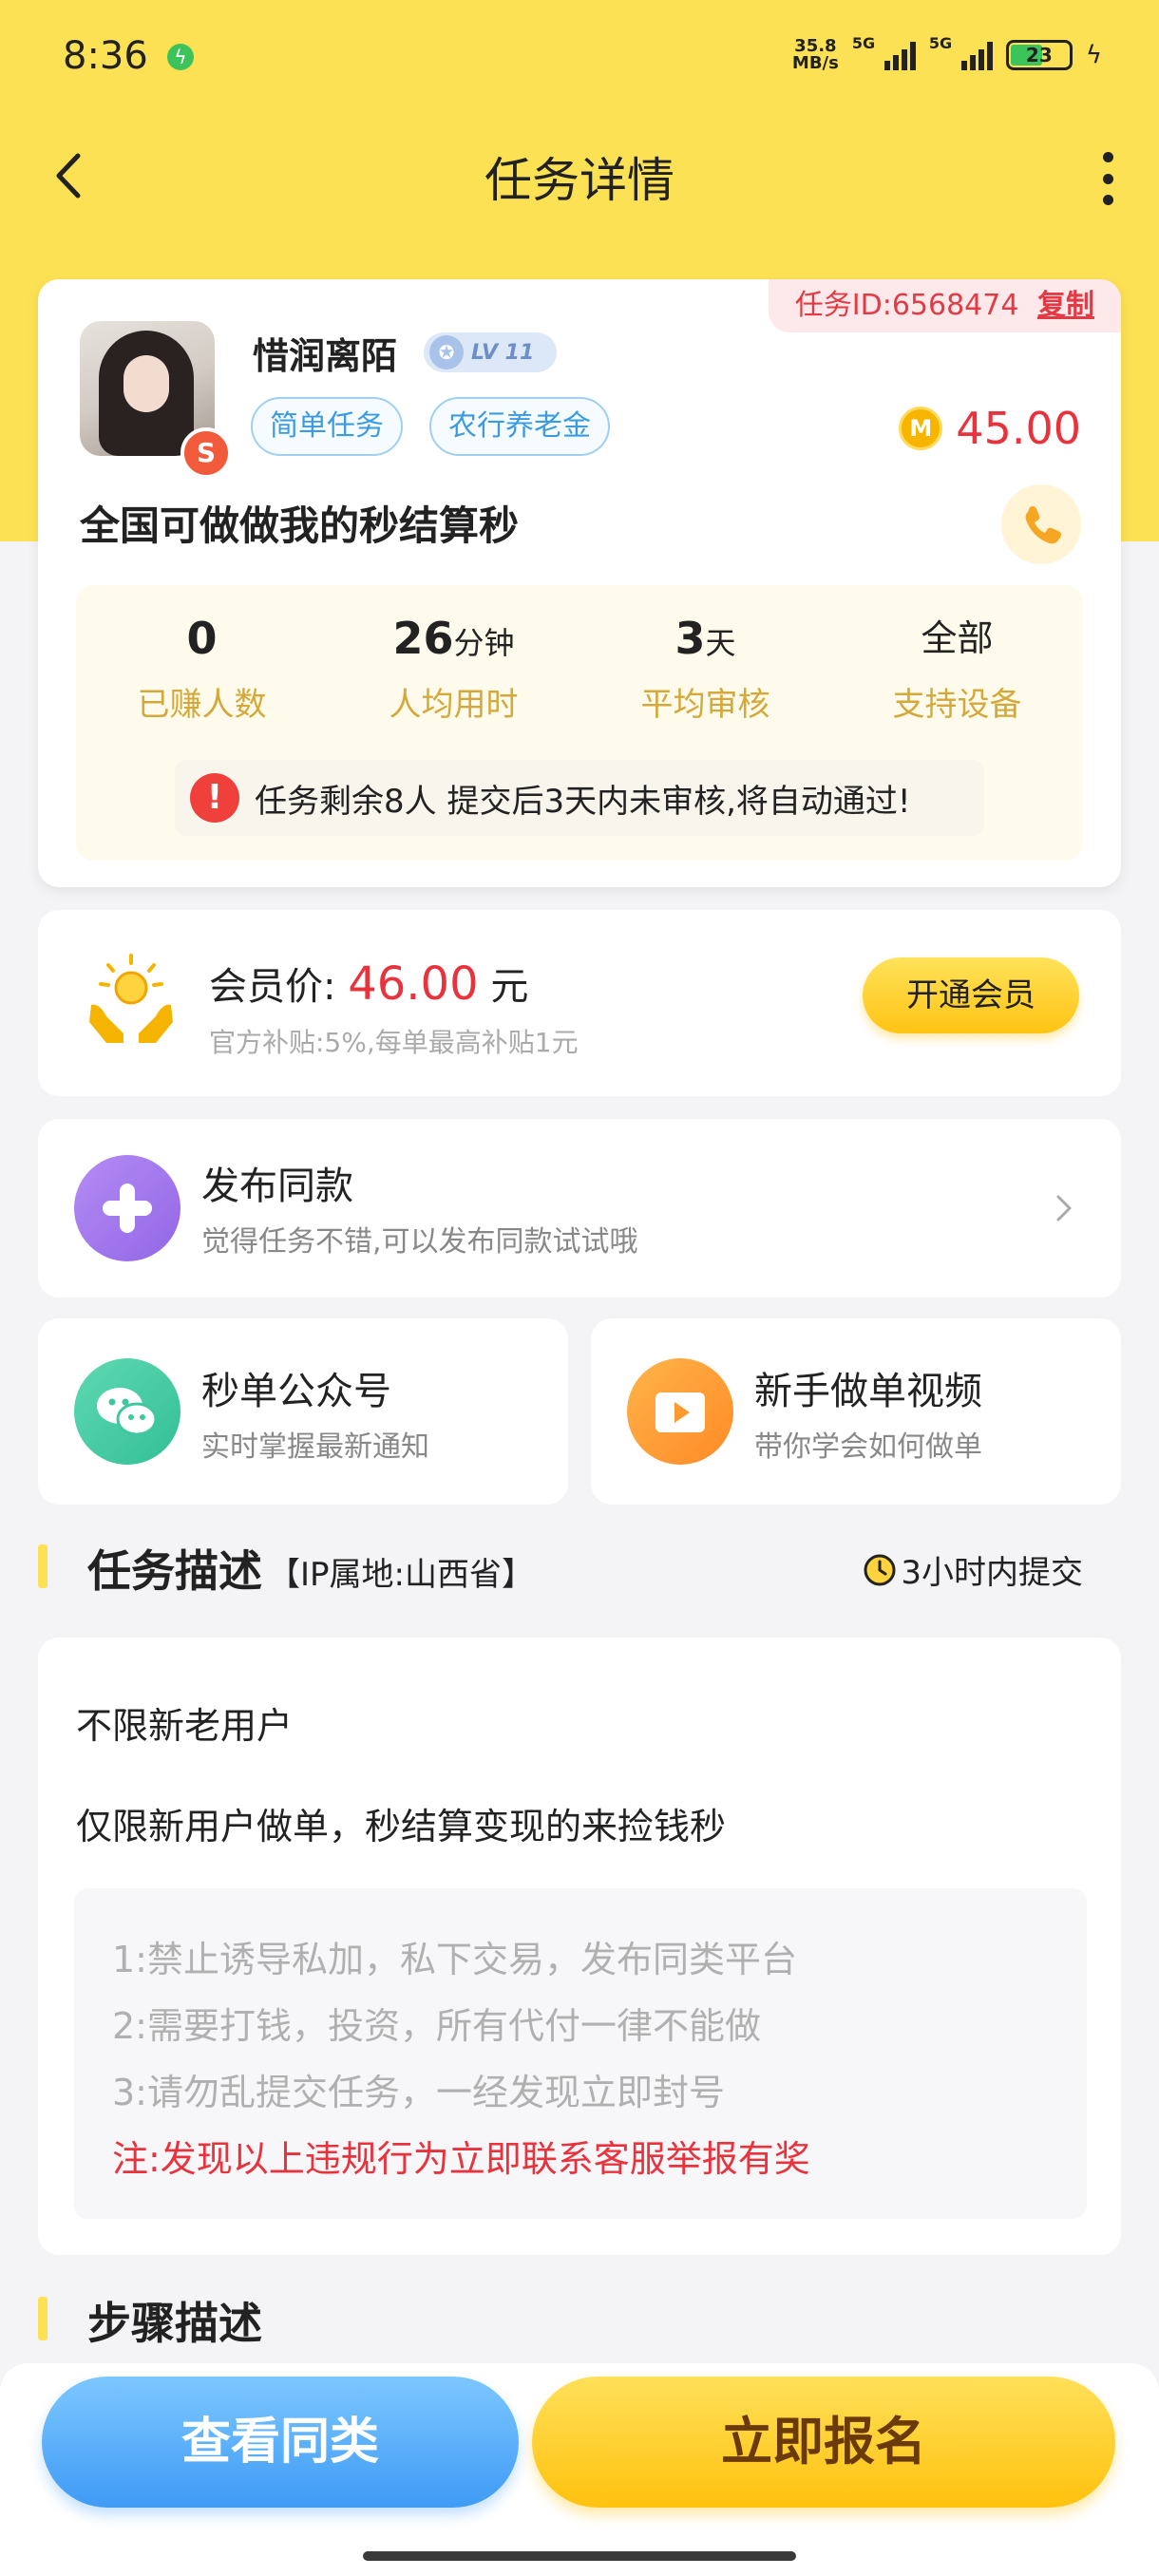 The height and width of the screenshot is (2576, 1159). What do you see at coordinates (880, 1569) in the screenshot?
I see `clock-icon` at bounding box center [880, 1569].